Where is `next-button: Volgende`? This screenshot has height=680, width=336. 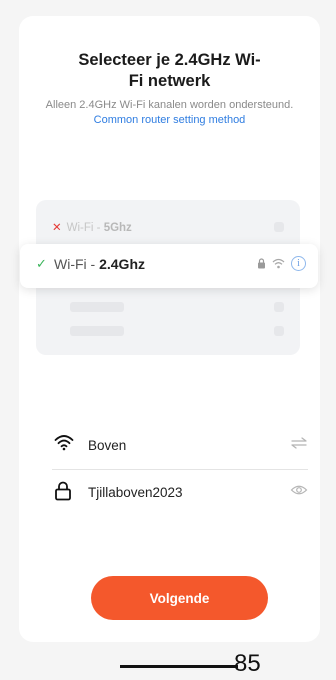
next-button: Volgende is located at coordinates (179, 598).